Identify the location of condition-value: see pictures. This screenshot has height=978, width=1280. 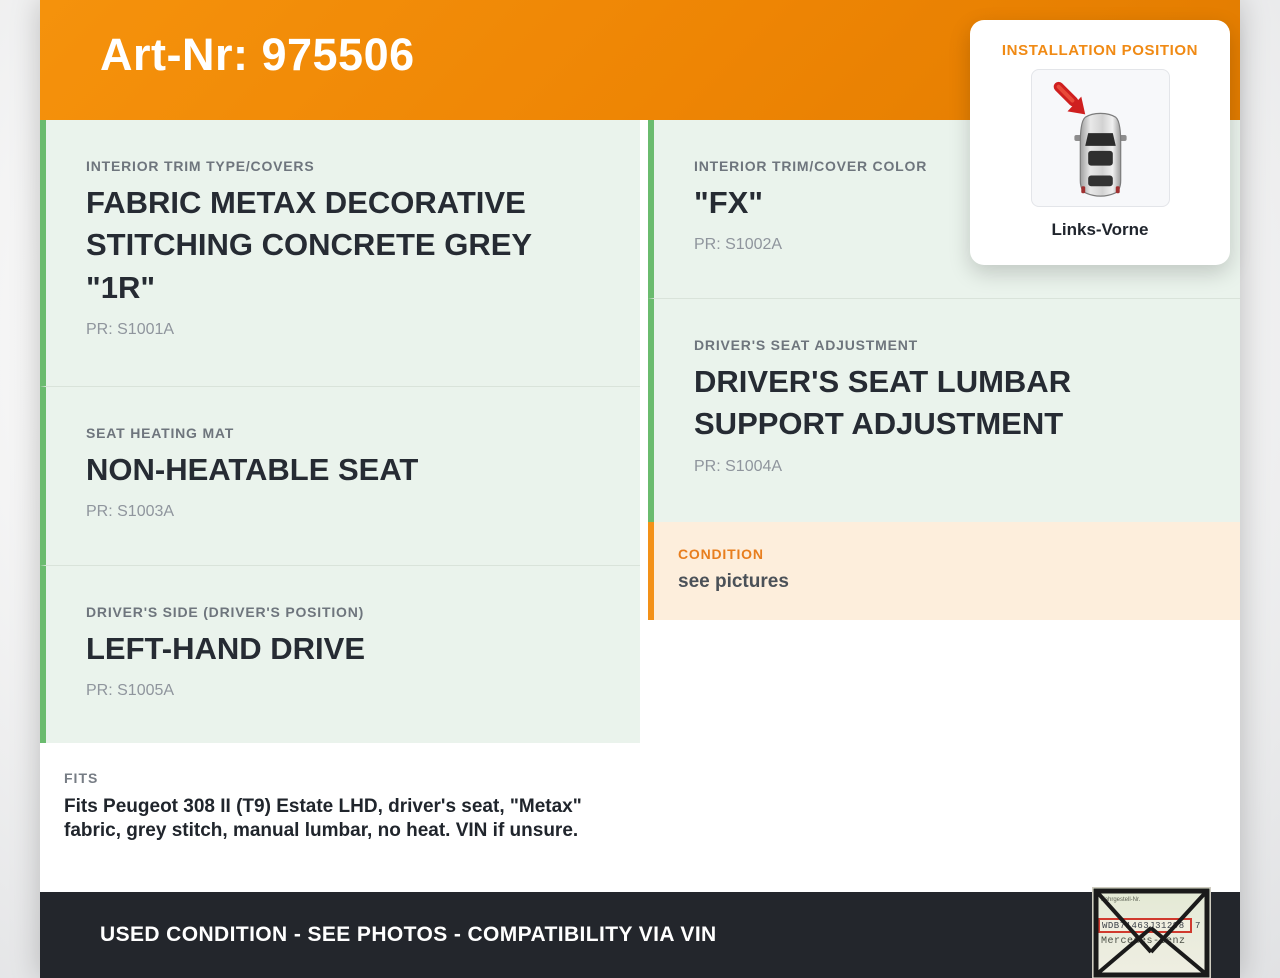
(733, 581).